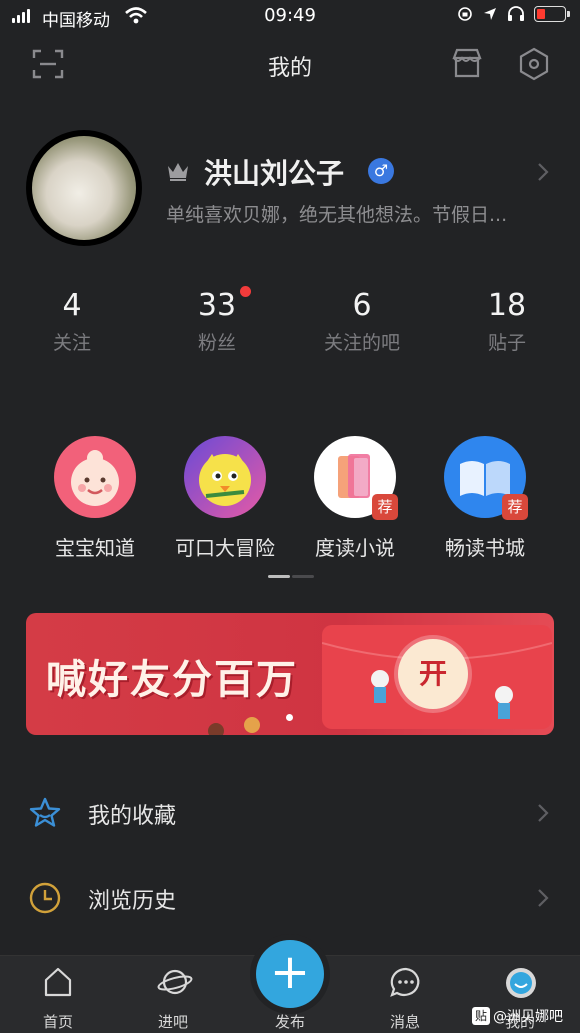 This screenshot has width=580, height=1033. I want to click on app-du-novel: 荐 度读小说, so click(355, 498).